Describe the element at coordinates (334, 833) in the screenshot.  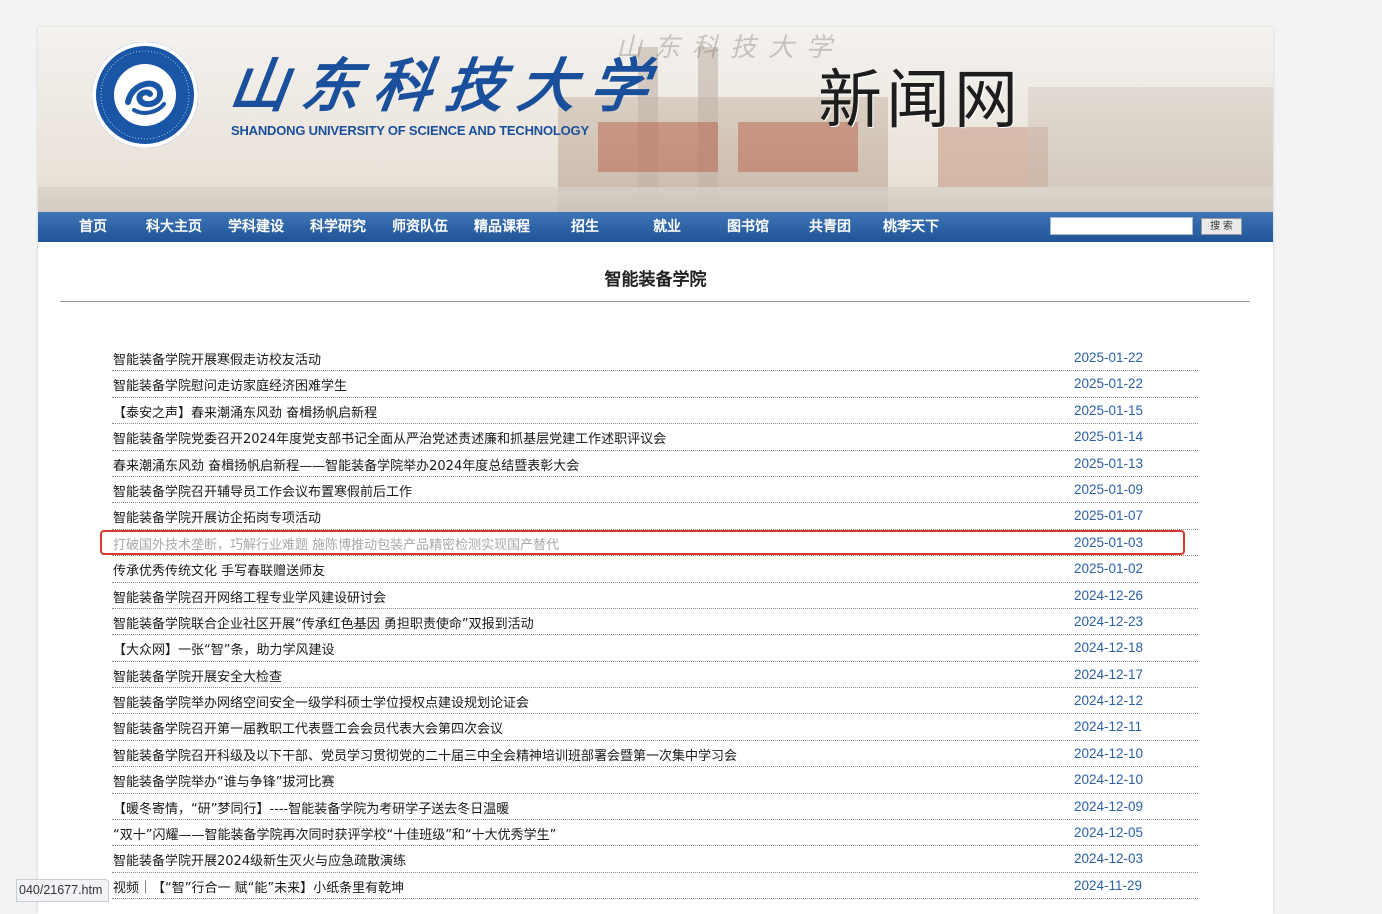
I see `news-title-link: “双十”闪耀——智能装备学院再次同时获评学校“十佳班级”和“十大优秀学生”` at that location.